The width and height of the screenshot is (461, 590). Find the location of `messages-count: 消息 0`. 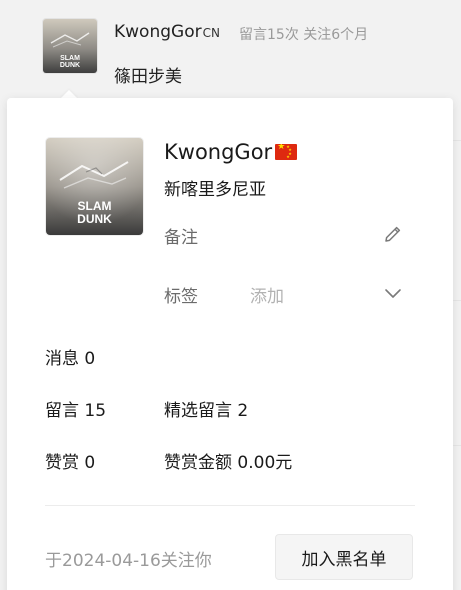

messages-count: 消息 0 is located at coordinates (70, 359).